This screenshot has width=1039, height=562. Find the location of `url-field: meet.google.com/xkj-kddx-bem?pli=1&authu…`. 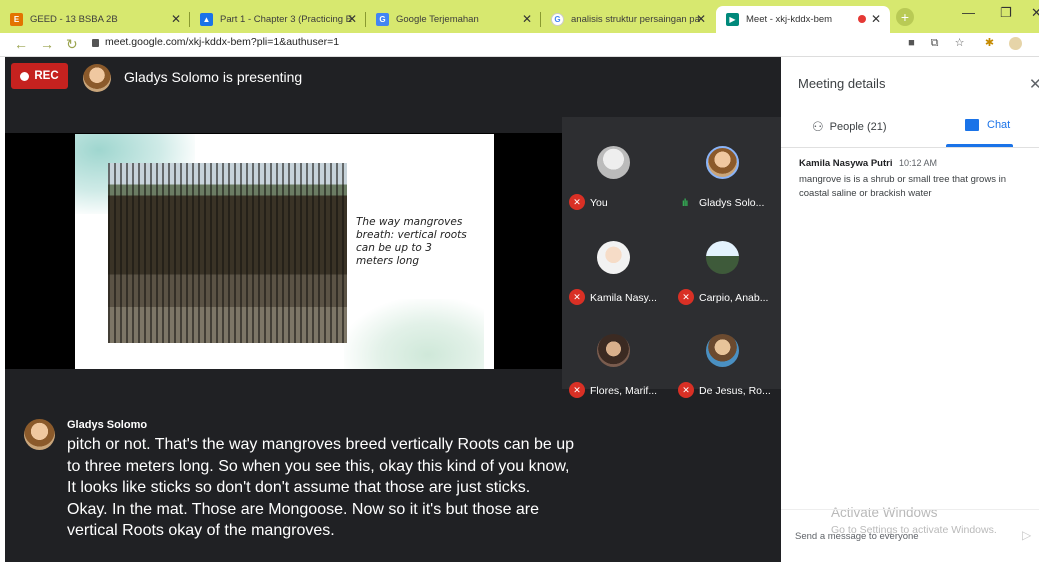

url-field: meet.google.com/xkj-kddx-bem?pli=1&authu… is located at coordinates (215, 42).